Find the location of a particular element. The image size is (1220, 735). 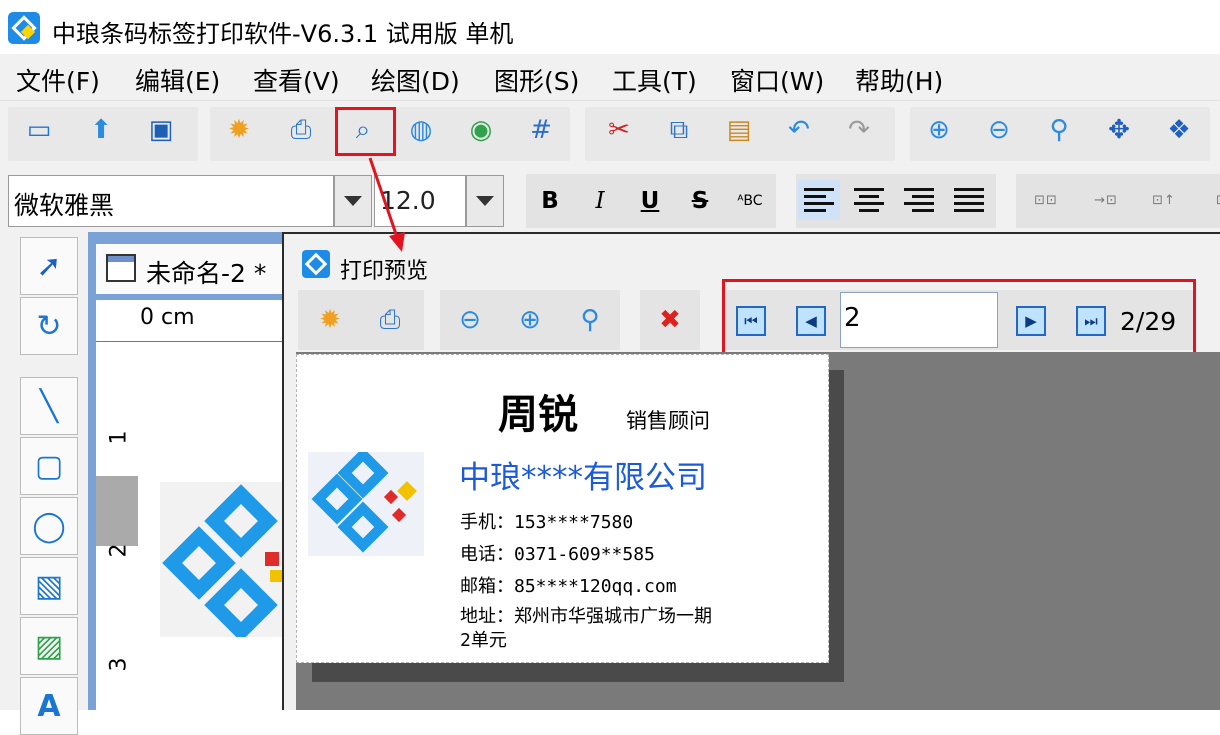

select-pointer-icon: ➚ is located at coordinates (49, 266).